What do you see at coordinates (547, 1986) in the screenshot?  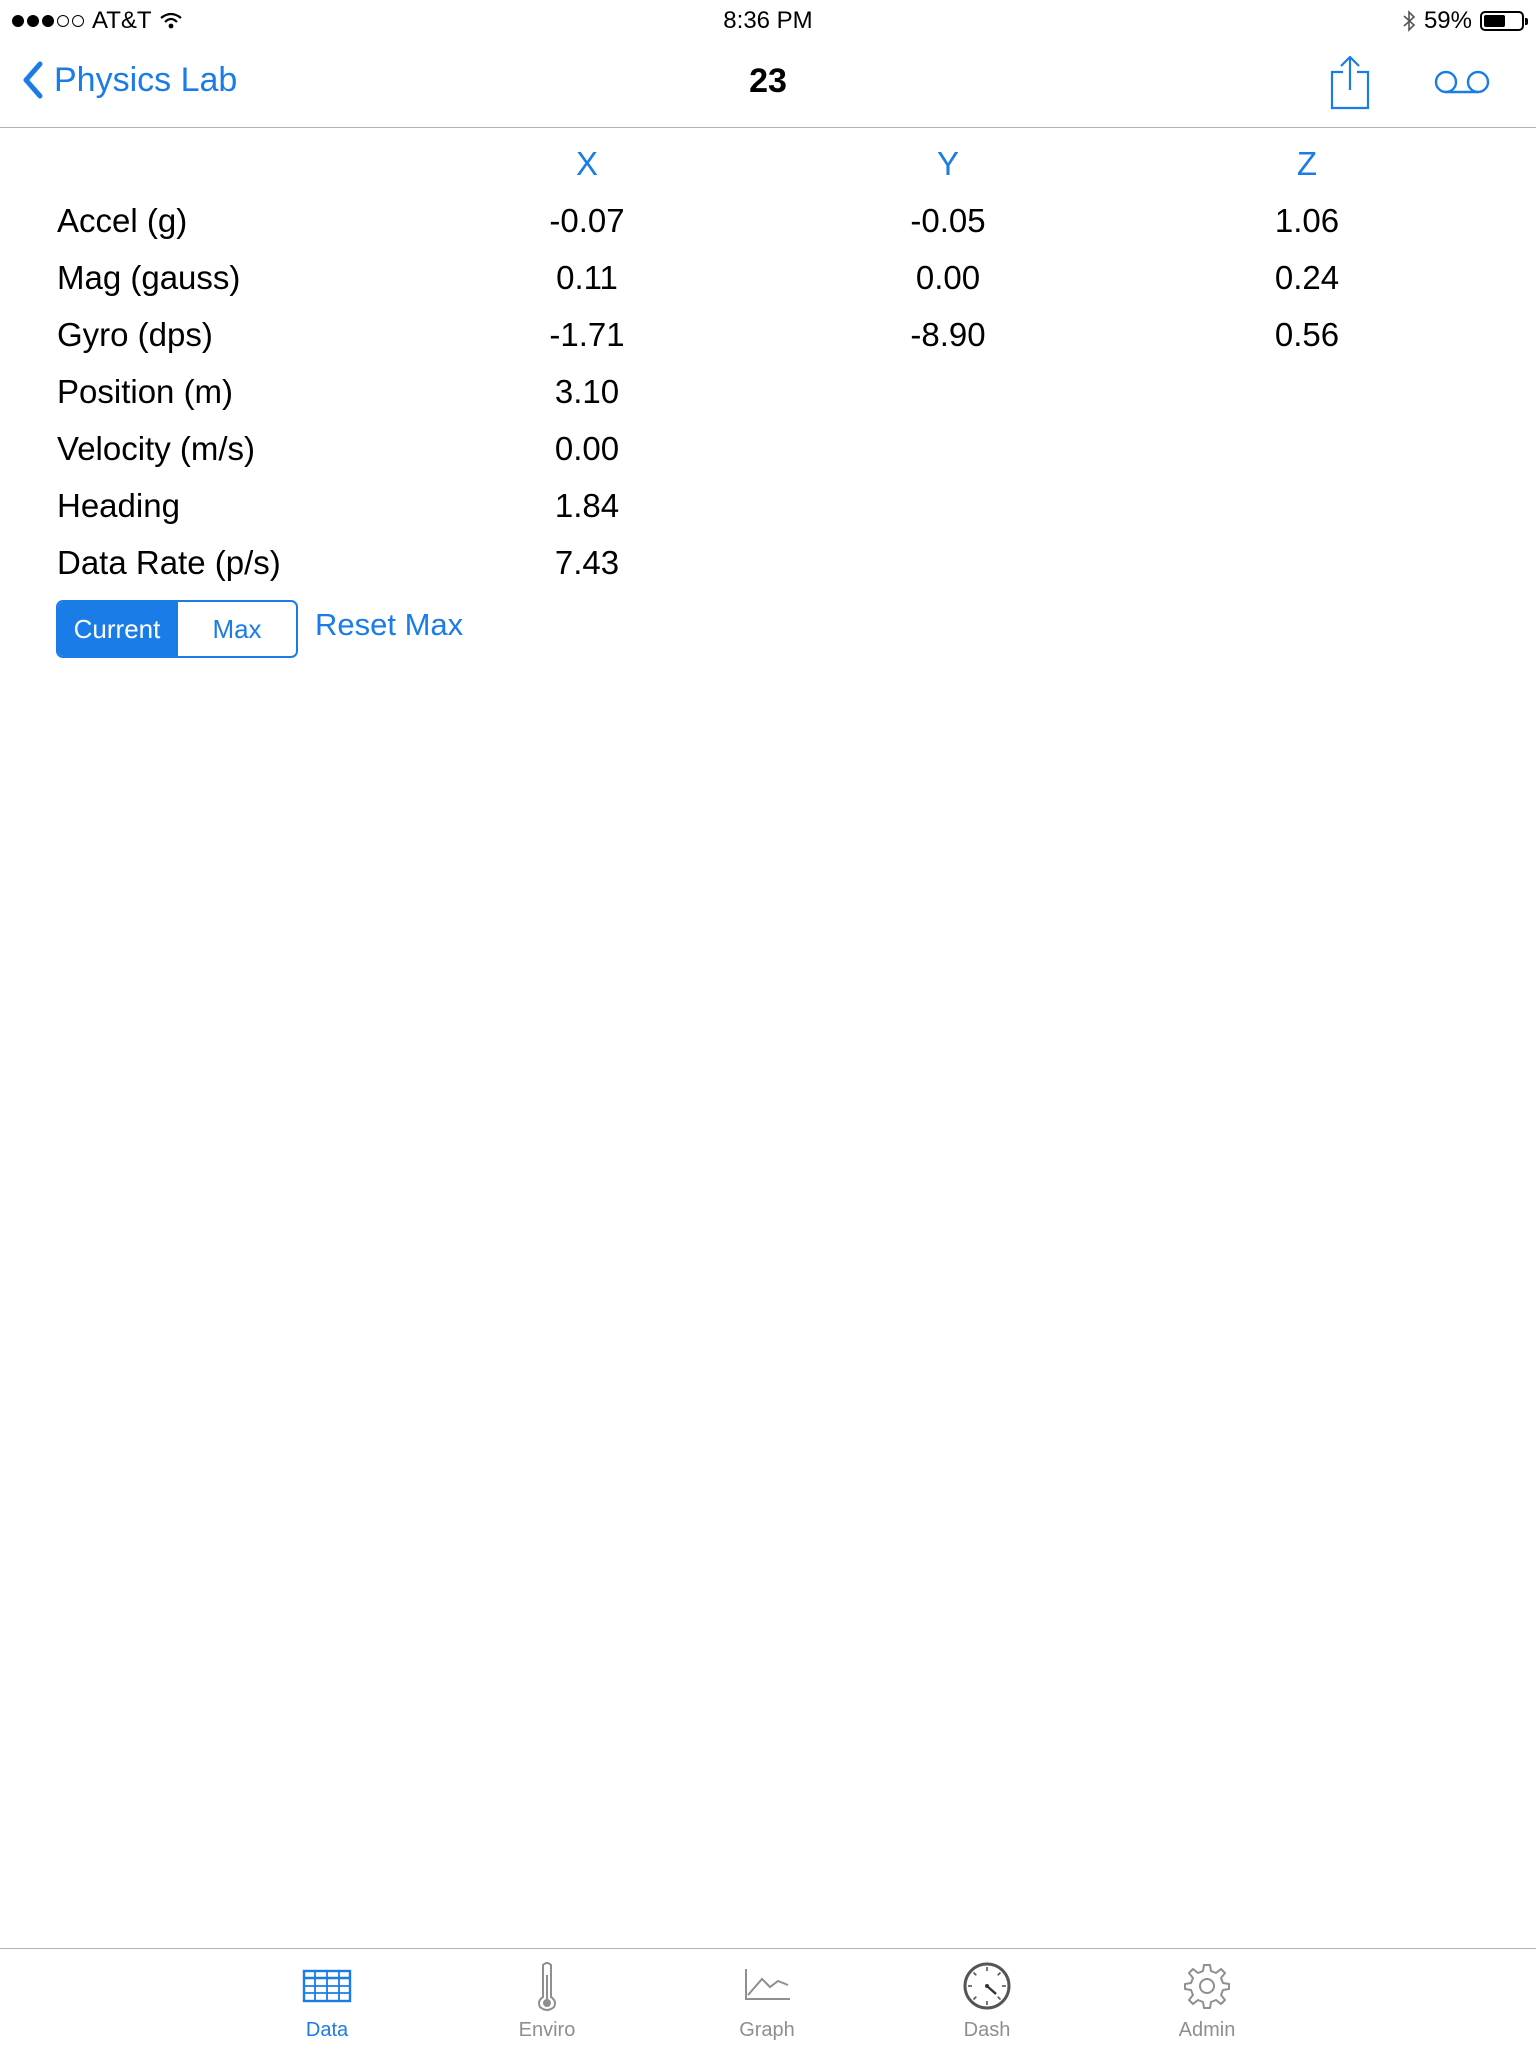 I see `thermometer-icon` at bounding box center [547, 1986].